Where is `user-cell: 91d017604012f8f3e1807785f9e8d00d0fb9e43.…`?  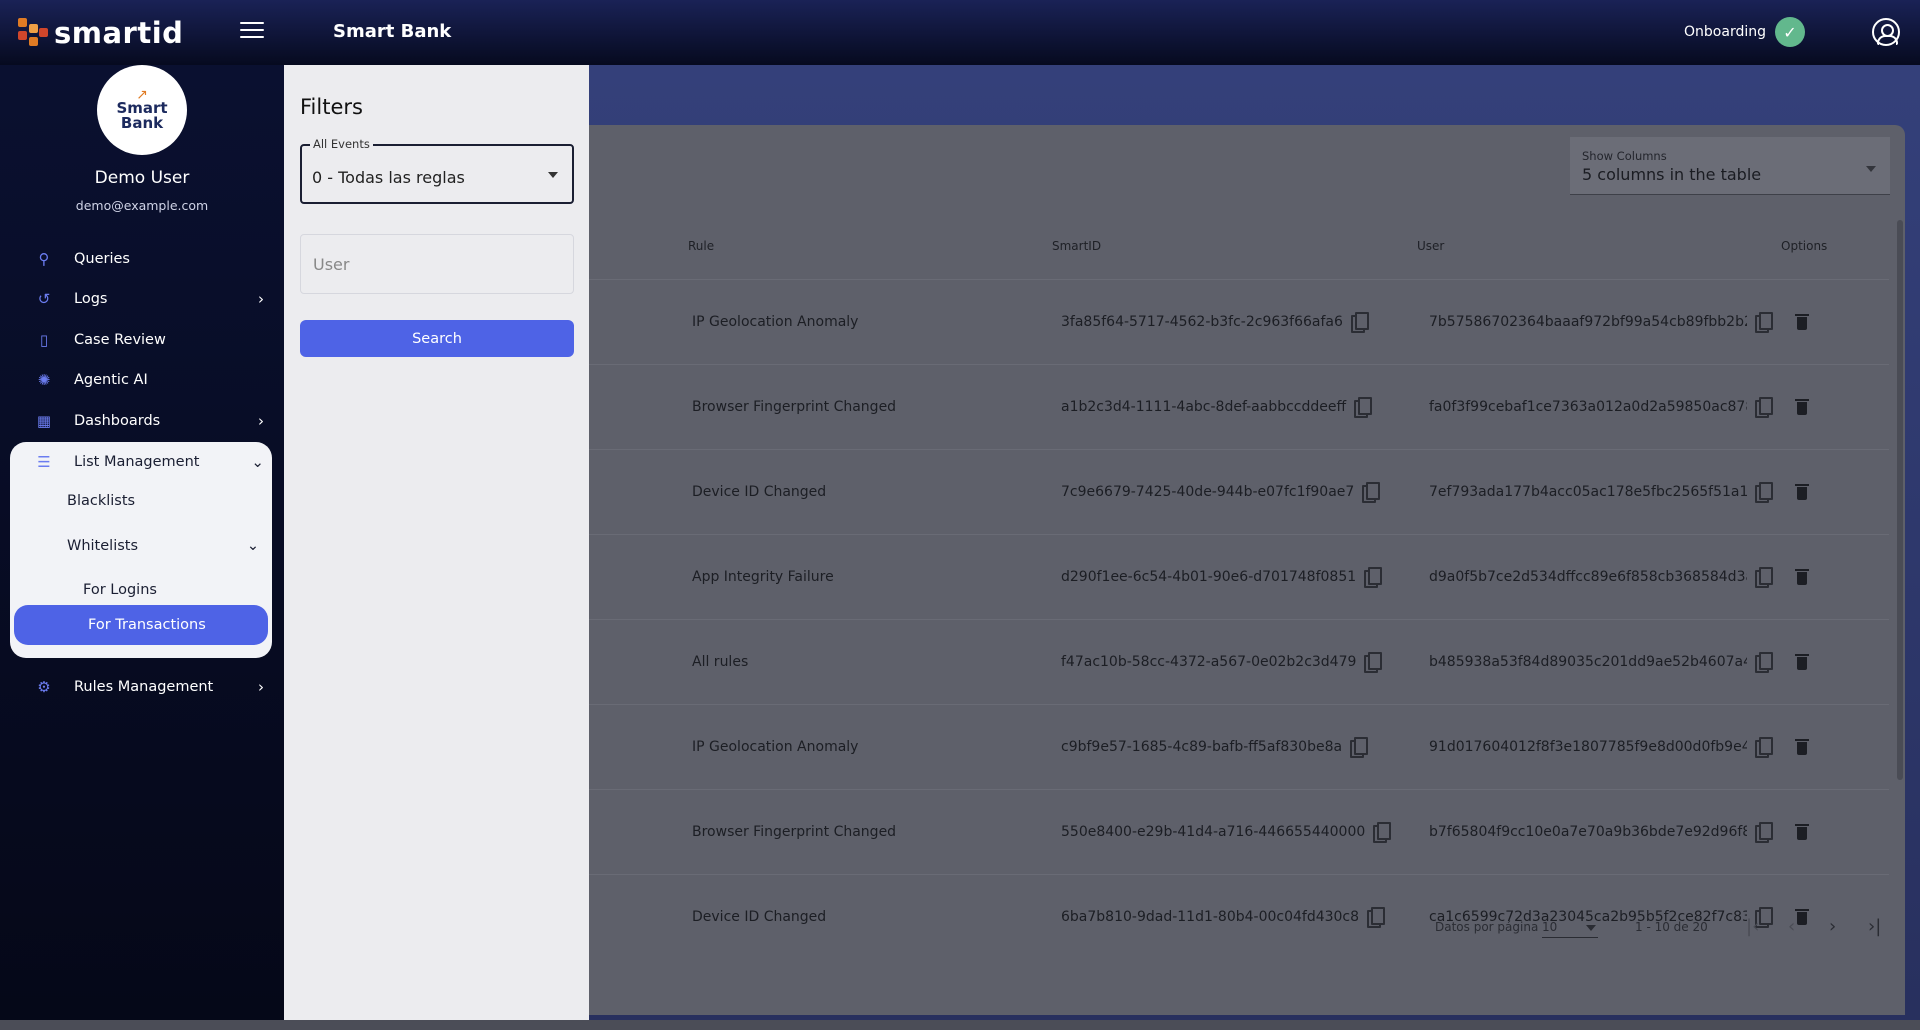 user-cell: 91d017604012f8f3e1807785f9e8d00d0fb9e43.… is located at coordinates (1588, 747).